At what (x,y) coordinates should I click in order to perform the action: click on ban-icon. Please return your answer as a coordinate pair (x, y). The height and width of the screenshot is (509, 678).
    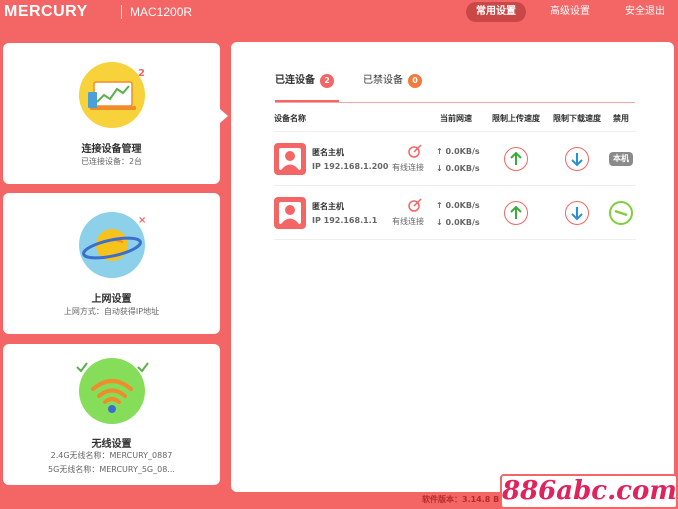
    Looking at the image, I should click on (621, 213).